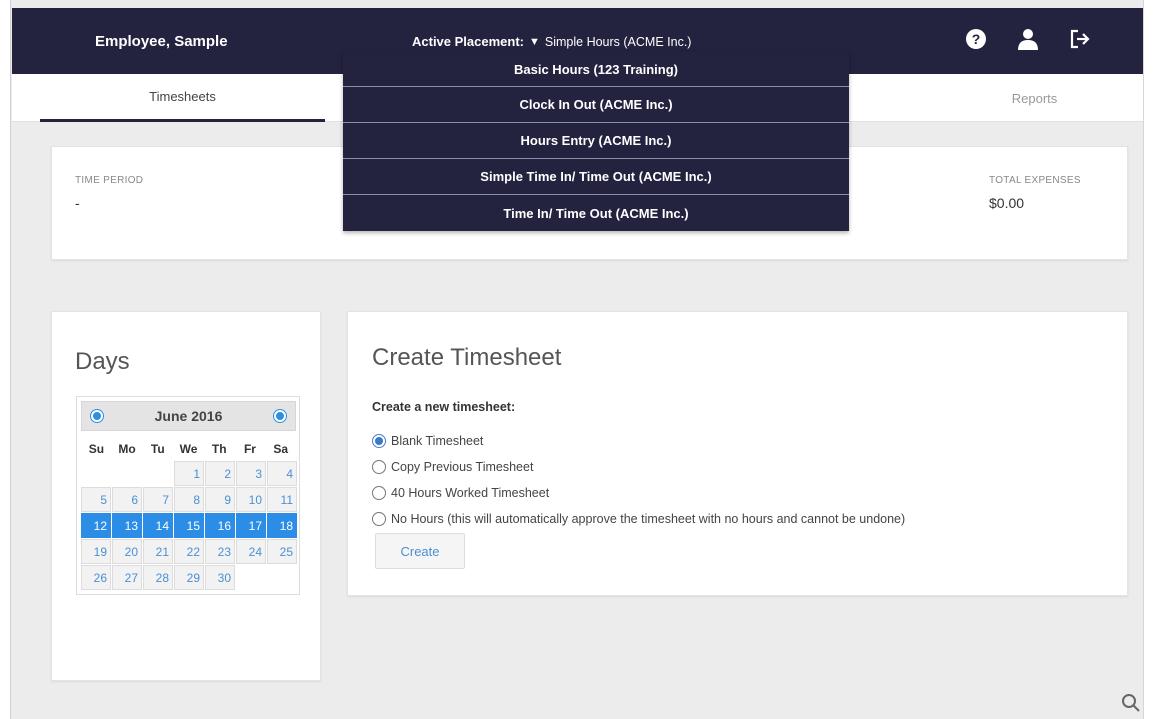 The width and height of the screenshot is (1153, 719). Describe the element at coordinates (220, 473) in the screenshot. I see `calendar-day: 2` at that location.